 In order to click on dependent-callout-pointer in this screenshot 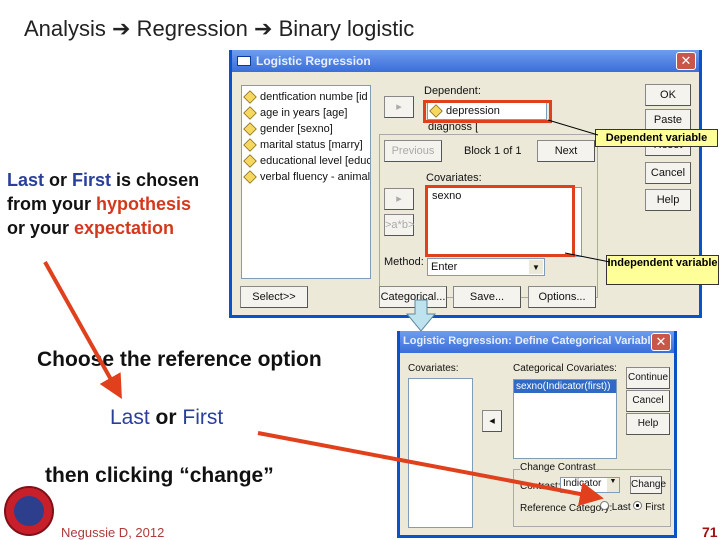, I will do `click(573, 127)`.